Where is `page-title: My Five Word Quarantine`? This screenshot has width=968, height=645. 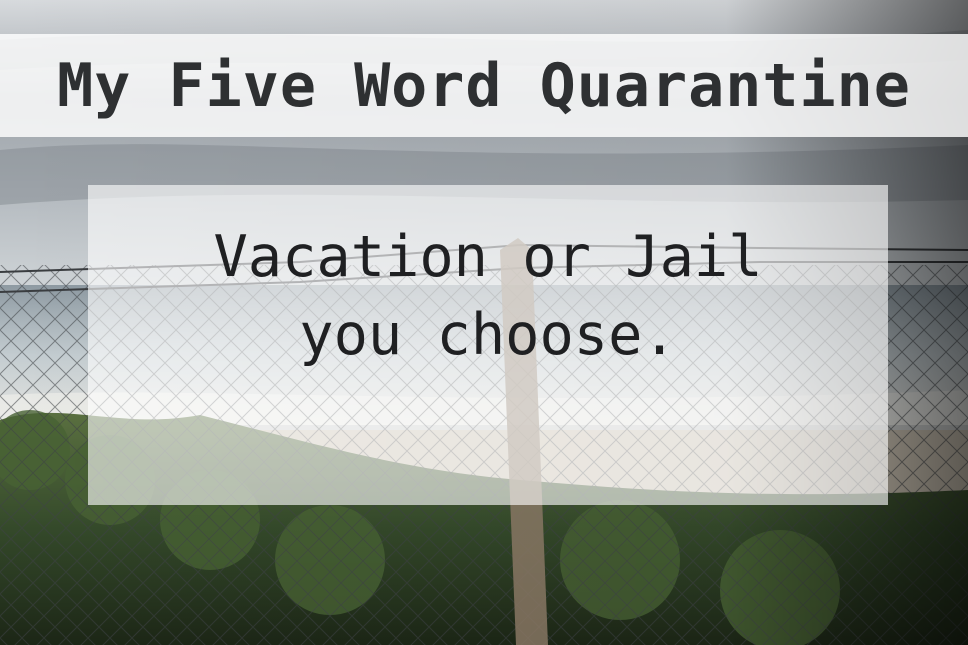 page-title: My Five Word Quarantine is located at coordinates (484, 85).